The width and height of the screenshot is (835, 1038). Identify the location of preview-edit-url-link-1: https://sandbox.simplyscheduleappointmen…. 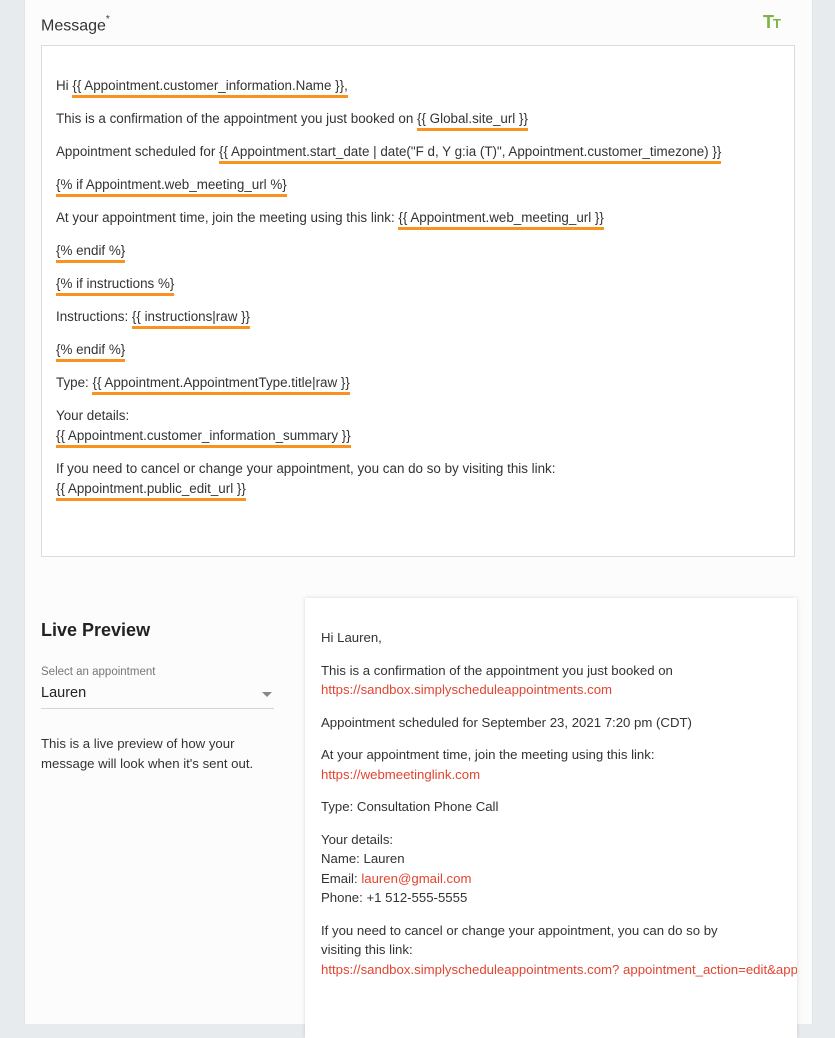
(470, 969).